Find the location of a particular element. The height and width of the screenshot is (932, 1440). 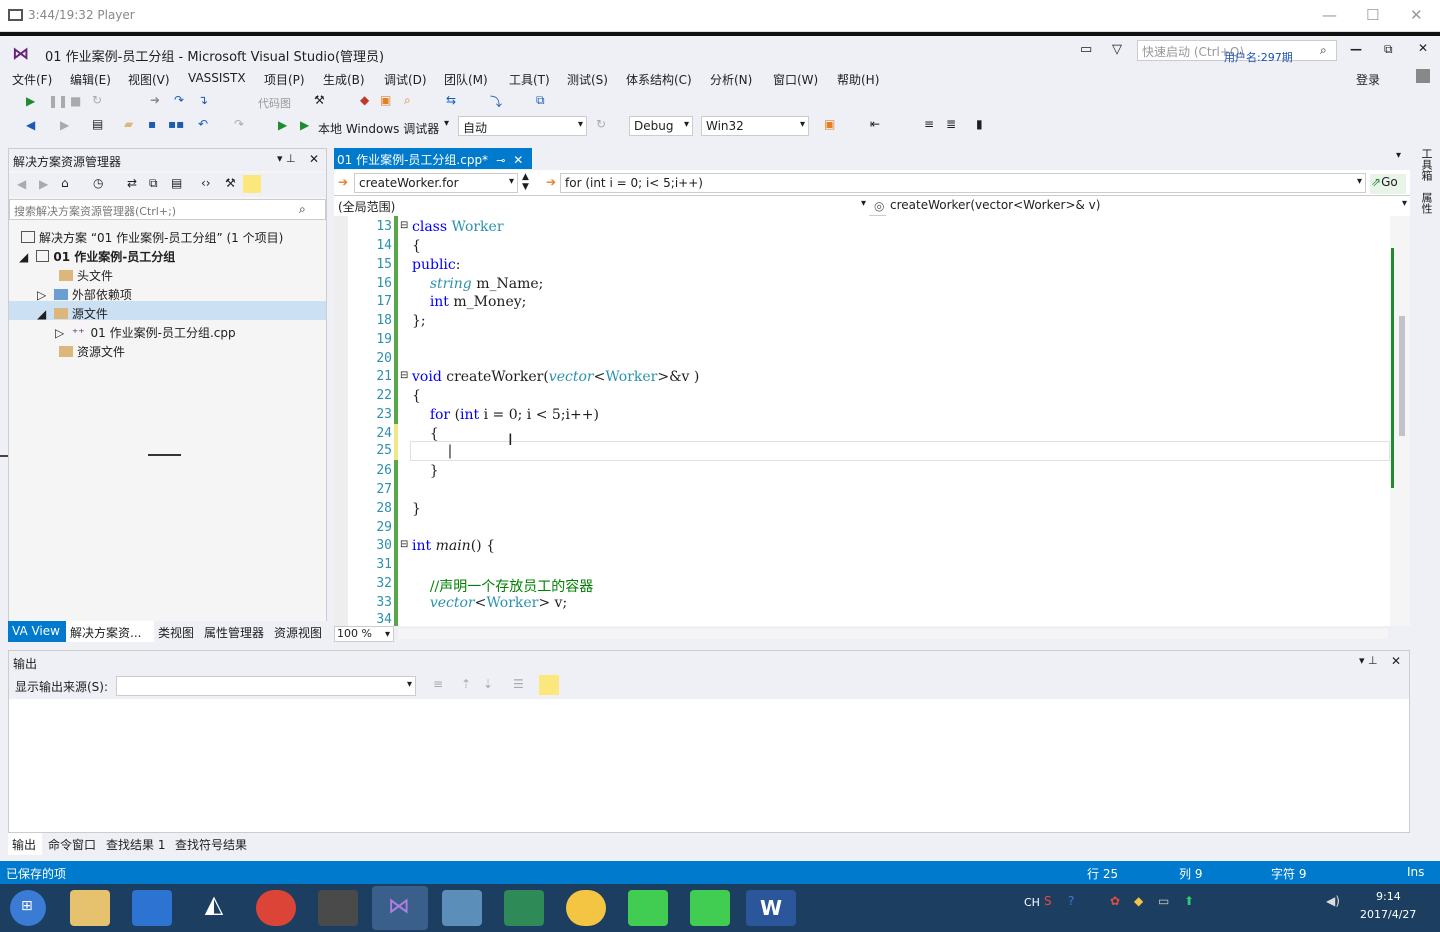

menu-window: 窗口(W) is located at coordinates (795, 79).